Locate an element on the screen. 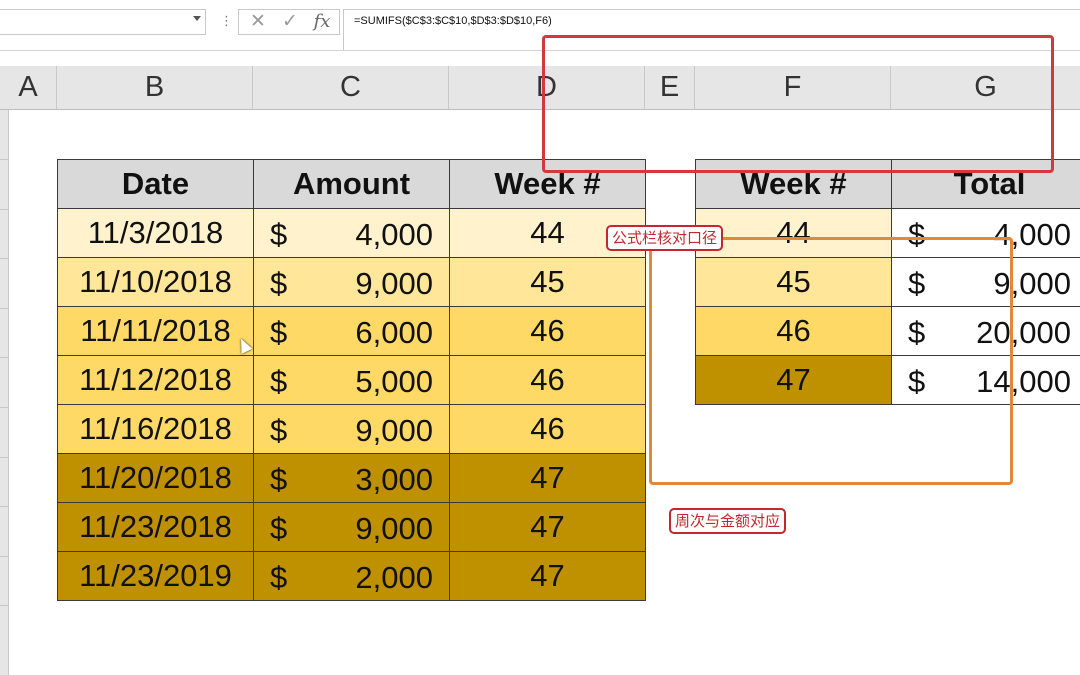 This screenshot has width=1080, height=675. drag-handle-icon: ⋮ is located at coordinates (226, 21).